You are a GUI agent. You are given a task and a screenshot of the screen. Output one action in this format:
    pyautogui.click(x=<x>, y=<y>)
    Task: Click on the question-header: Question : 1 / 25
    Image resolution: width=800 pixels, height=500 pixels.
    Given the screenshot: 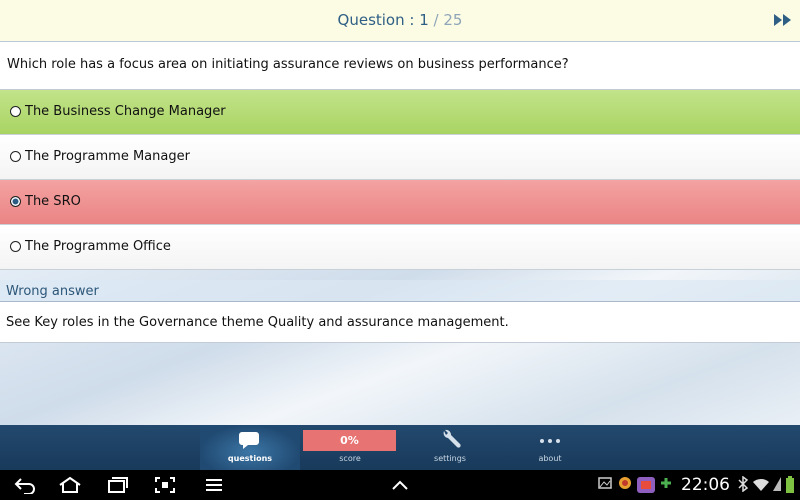 What is the action you would take?
    pyautogui.click(x=400, y=21)
    